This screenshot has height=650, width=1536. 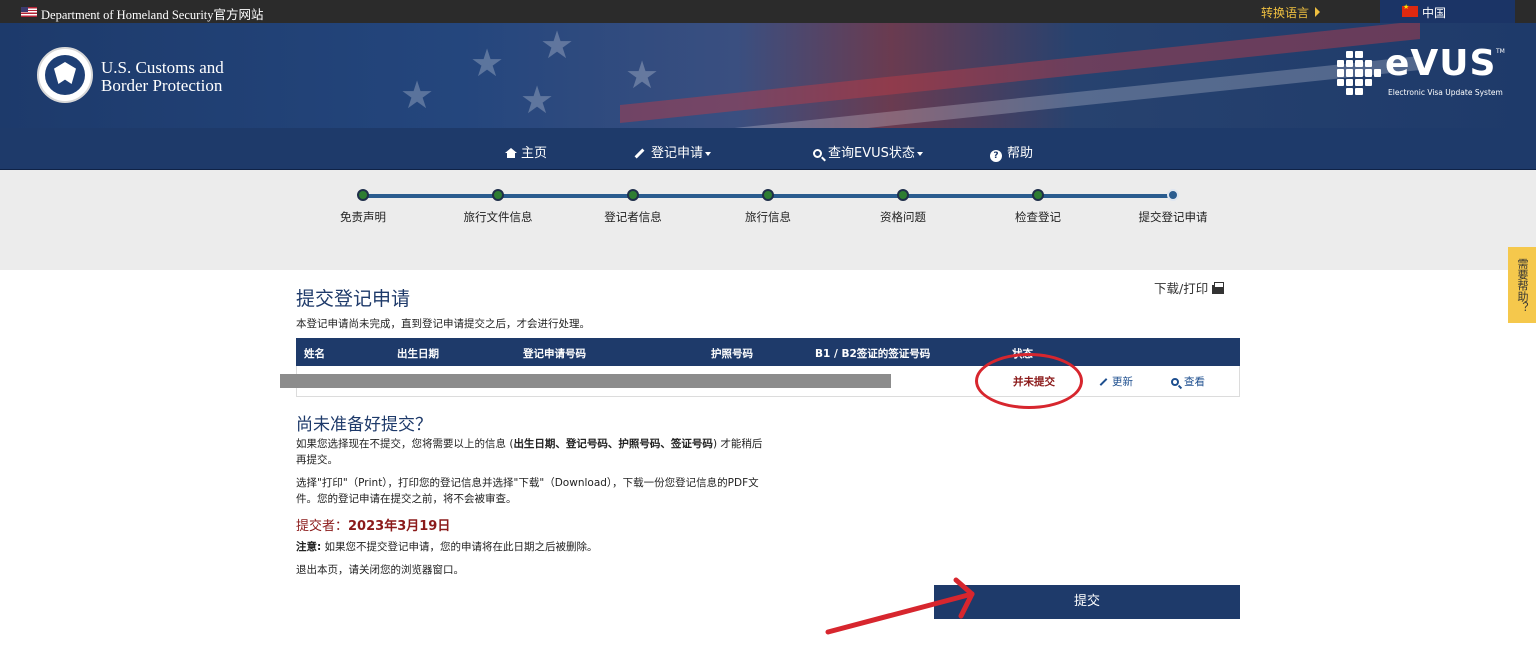 I want to click on evus-logo: eVUS TM Electronic Visa Update System, so click(x=1422, y=74).